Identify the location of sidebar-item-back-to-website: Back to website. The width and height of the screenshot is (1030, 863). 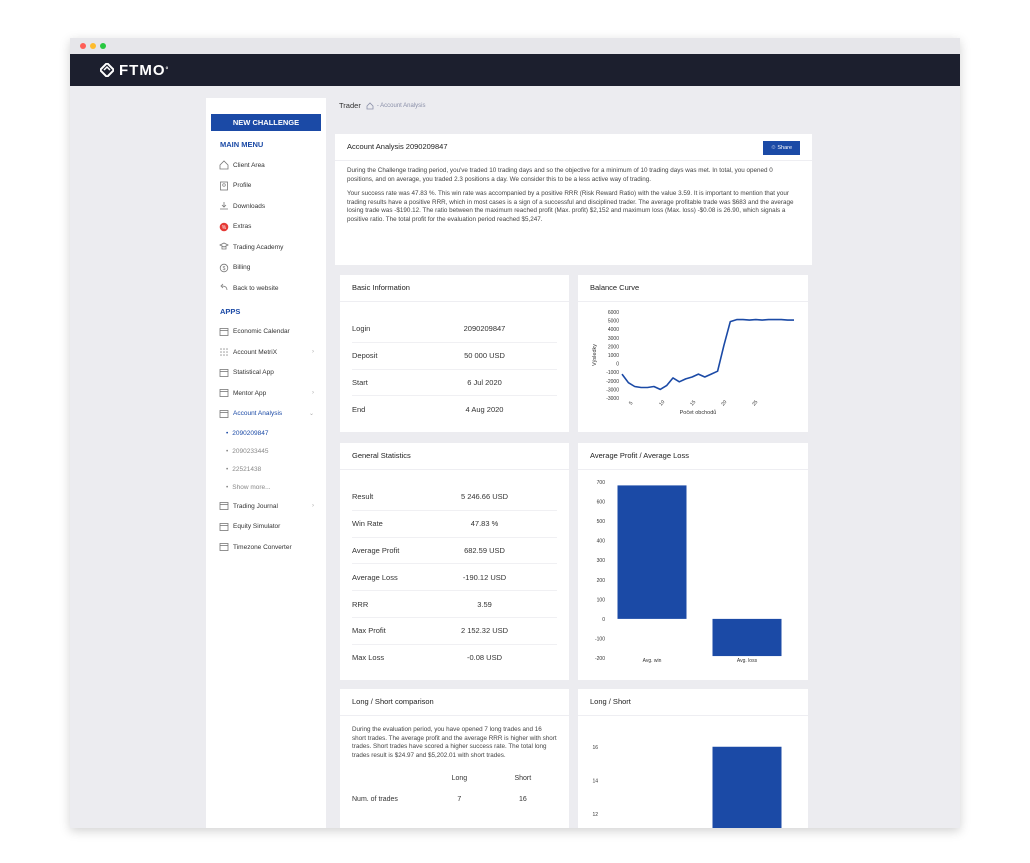
(266, 288).